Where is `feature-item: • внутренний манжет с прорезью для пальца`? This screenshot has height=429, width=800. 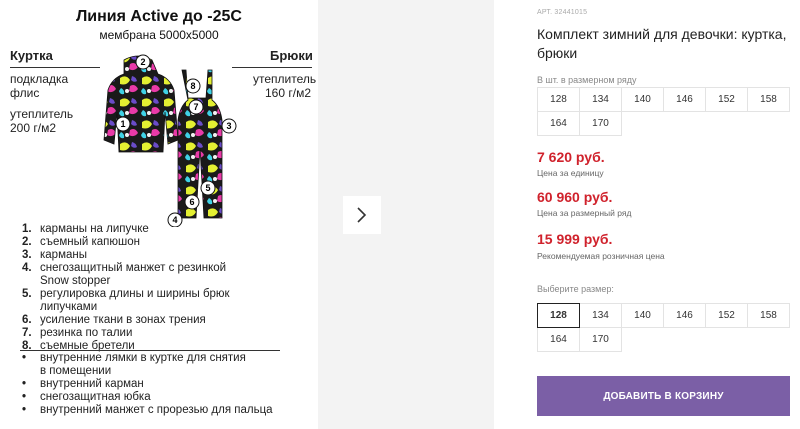 feature-item: • внутренний манжет с прорезью для пальца is located at coordinates (147, 410).